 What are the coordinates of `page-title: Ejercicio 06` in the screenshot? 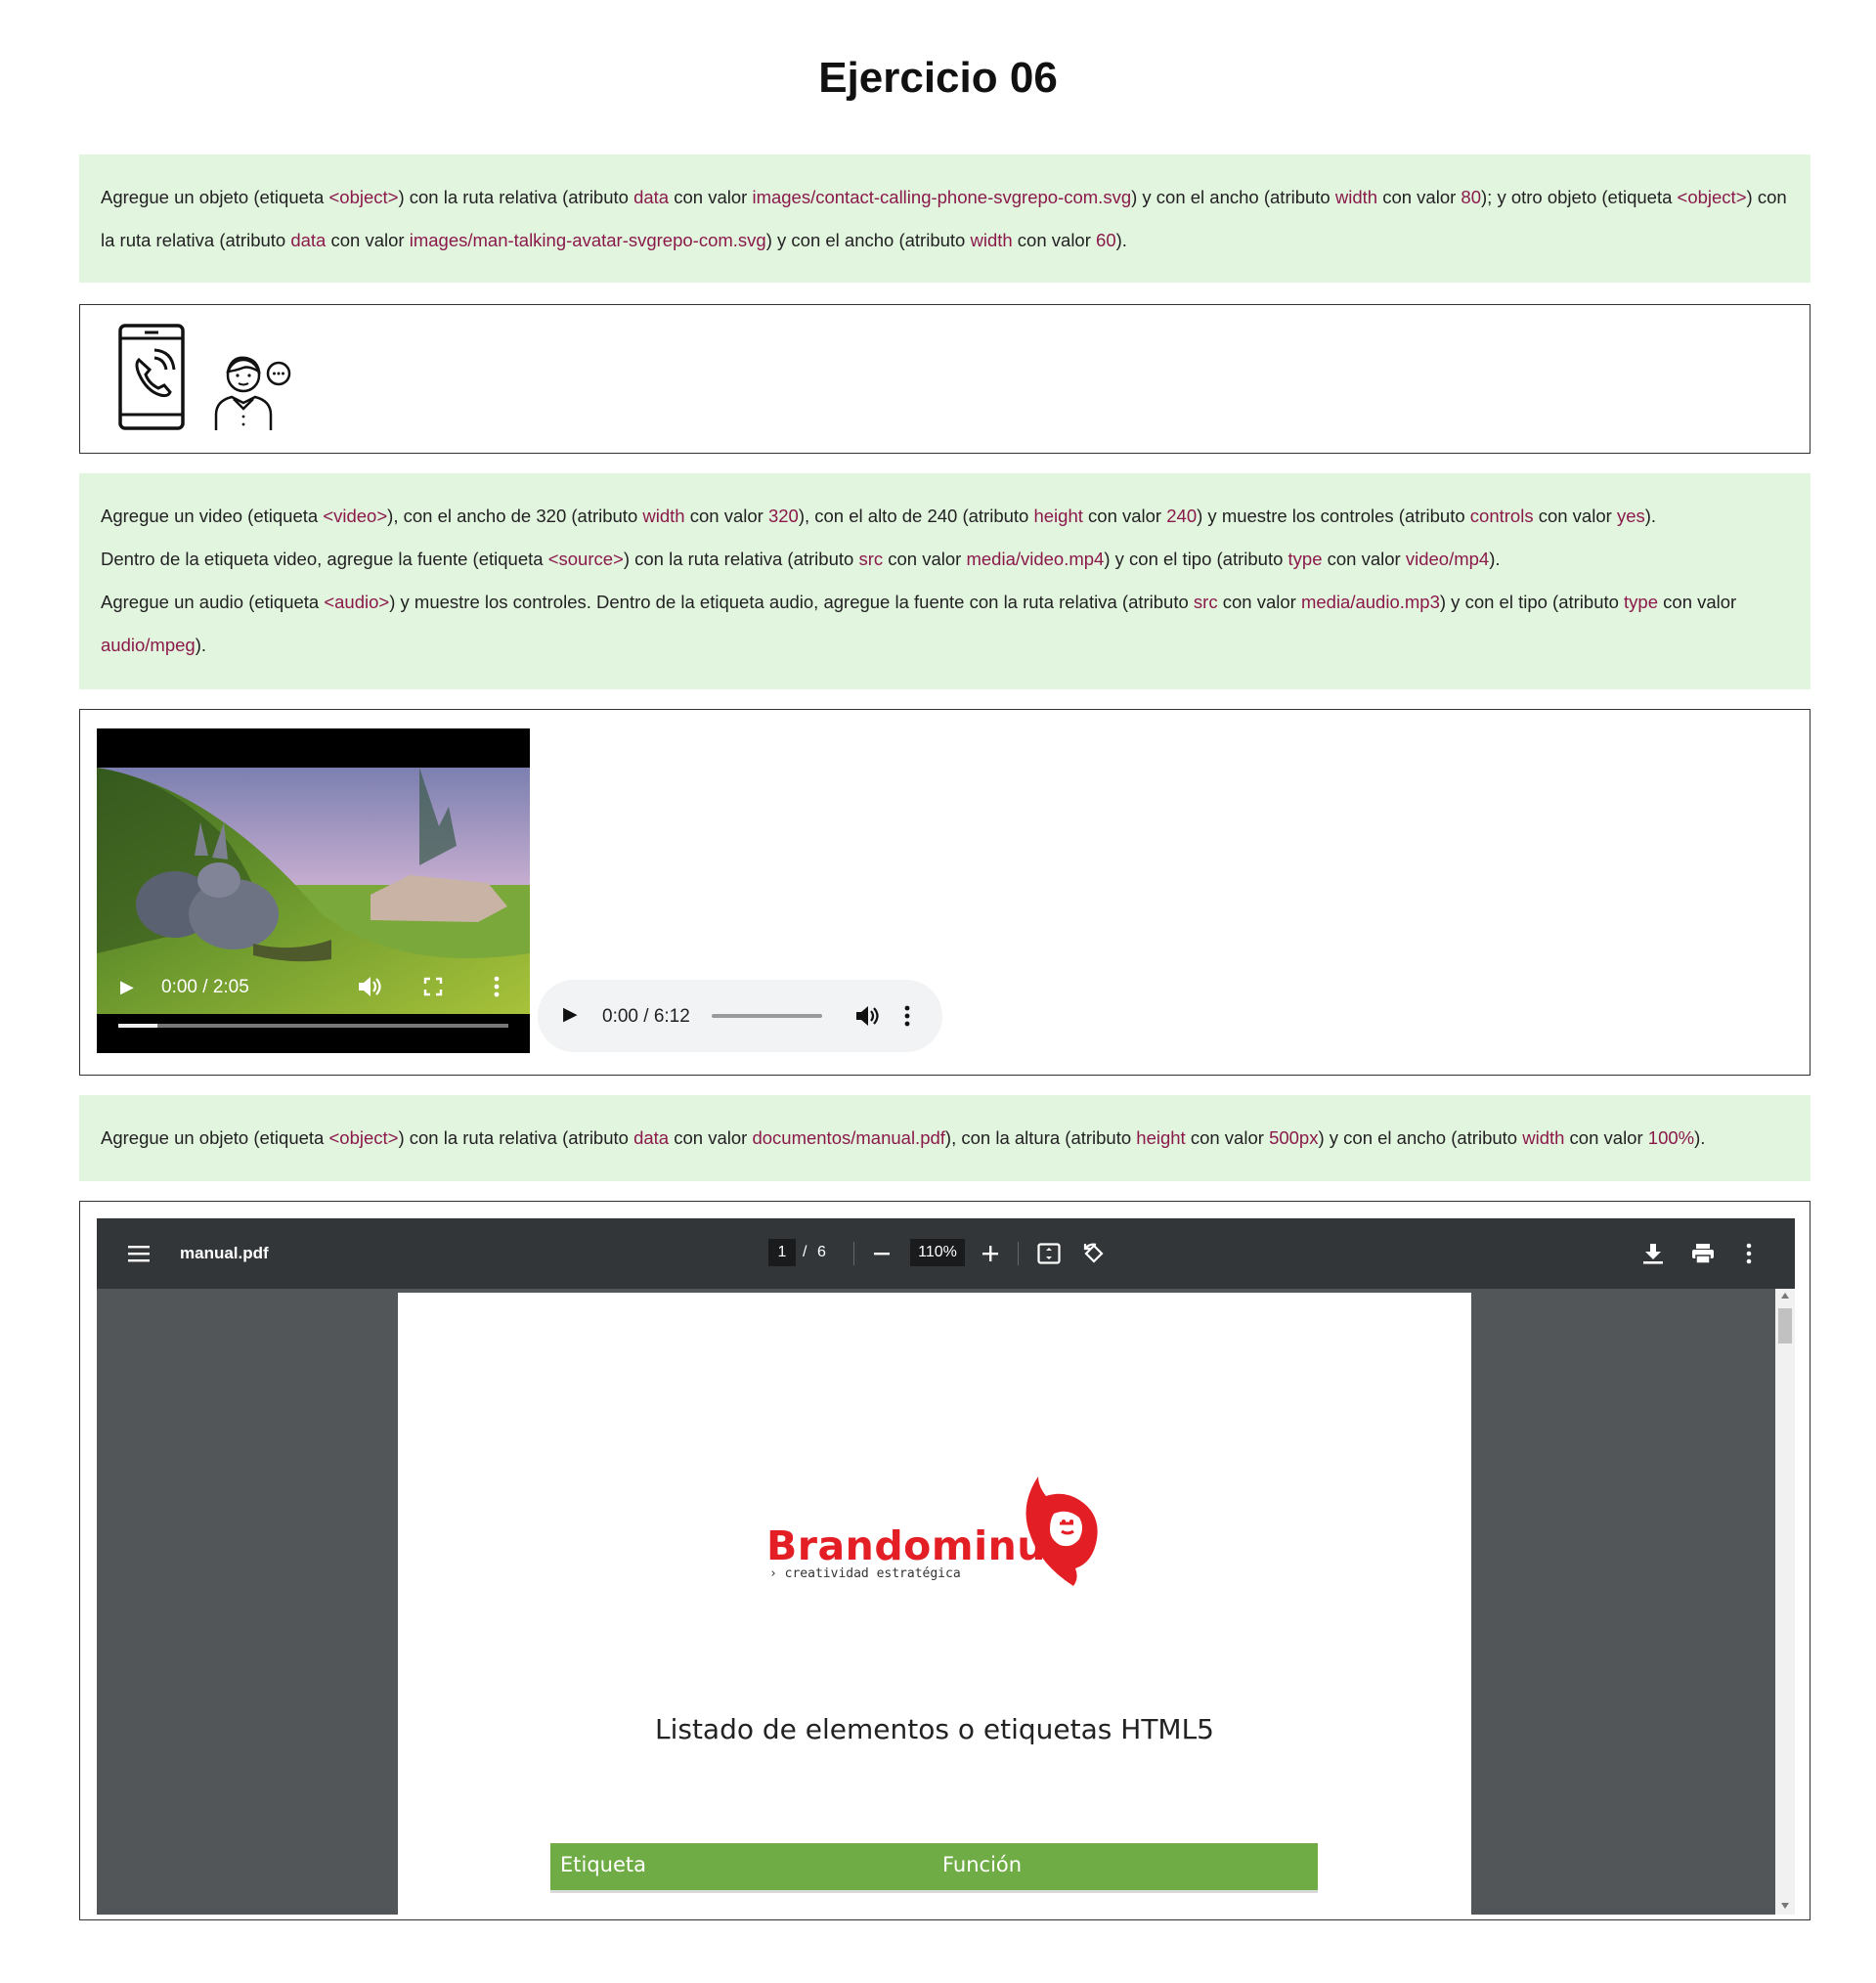 It's located at (938, 78).